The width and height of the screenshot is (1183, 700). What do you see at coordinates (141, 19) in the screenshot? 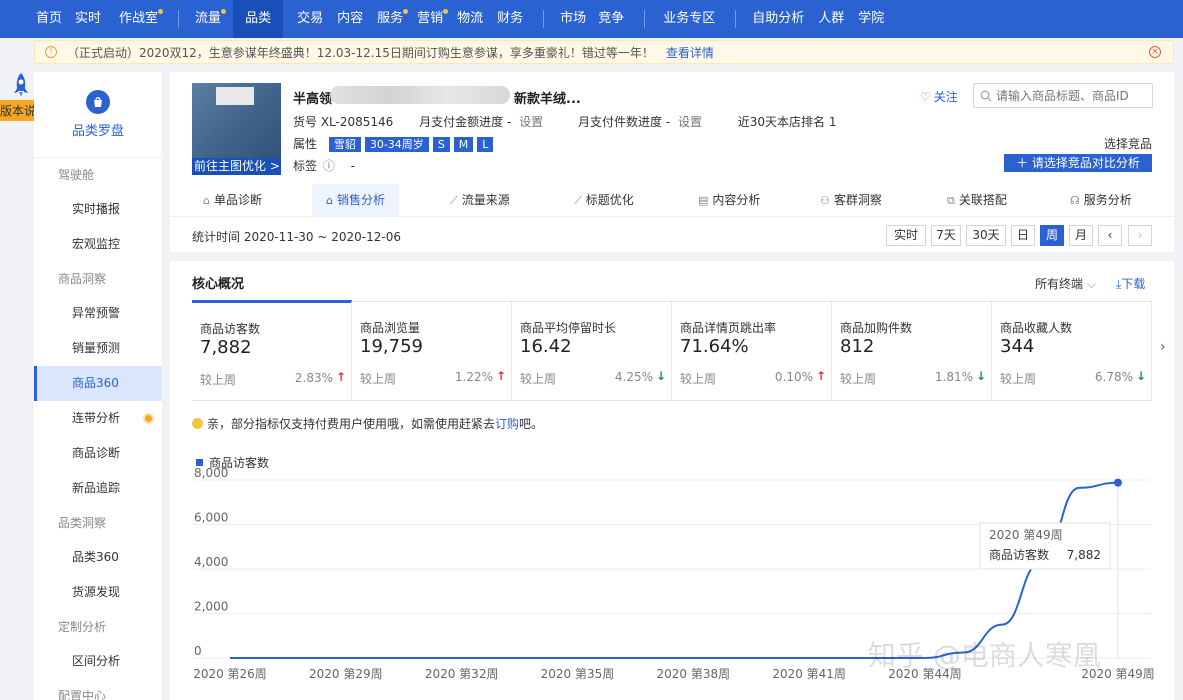
I see `nav-item: 作战室` at bounding box center [141, 19].